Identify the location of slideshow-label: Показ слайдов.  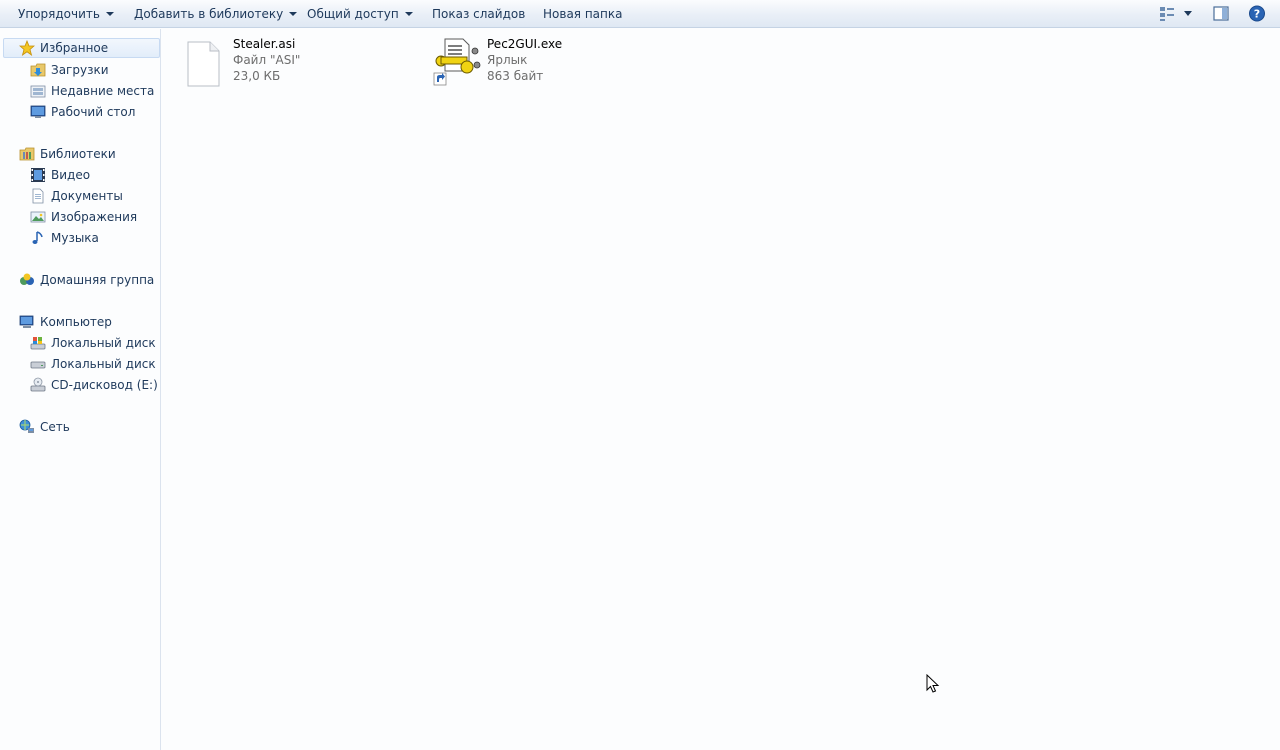
(479, 13).